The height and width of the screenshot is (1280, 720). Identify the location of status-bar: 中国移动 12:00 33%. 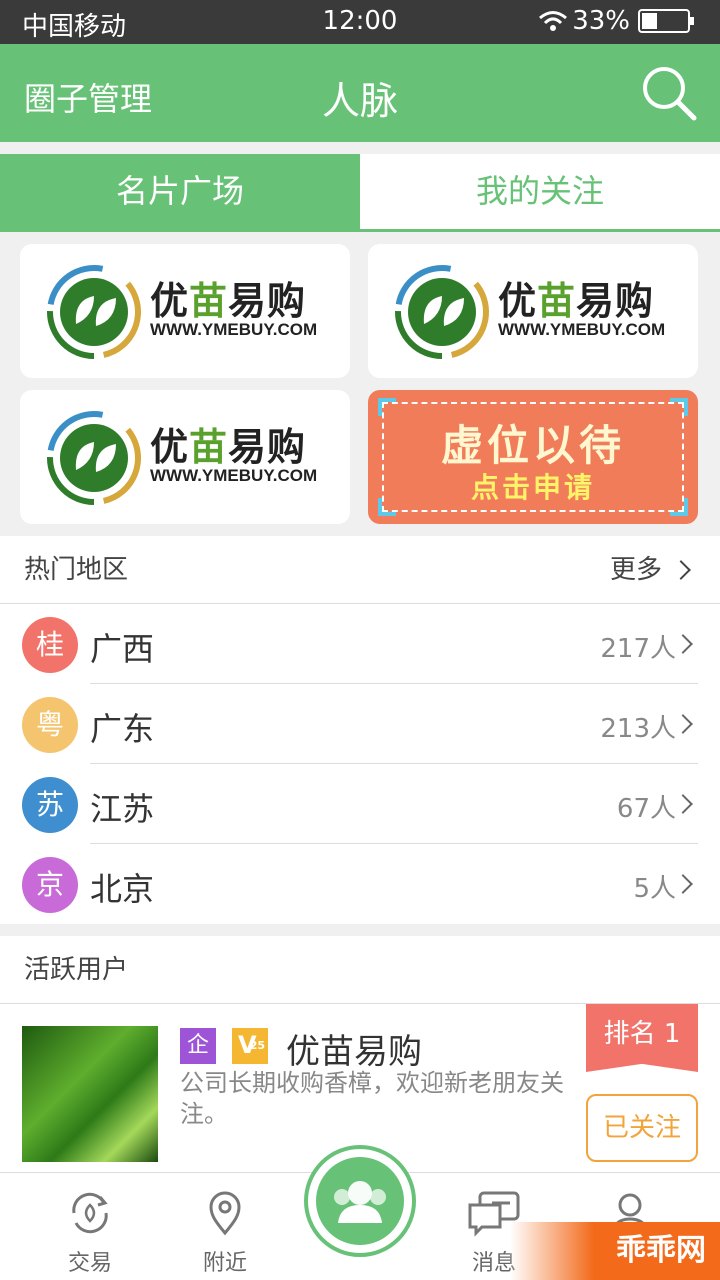
(360, 22).